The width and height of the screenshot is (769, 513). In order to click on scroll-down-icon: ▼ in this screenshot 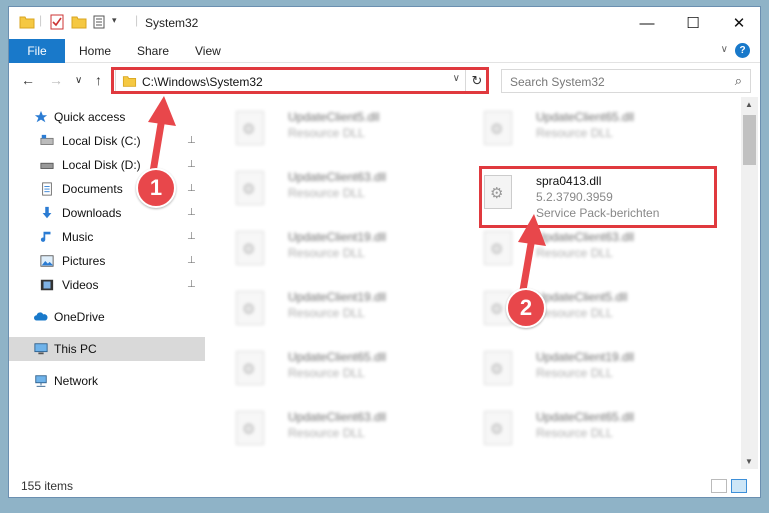, I will do `click(749, 461)`.